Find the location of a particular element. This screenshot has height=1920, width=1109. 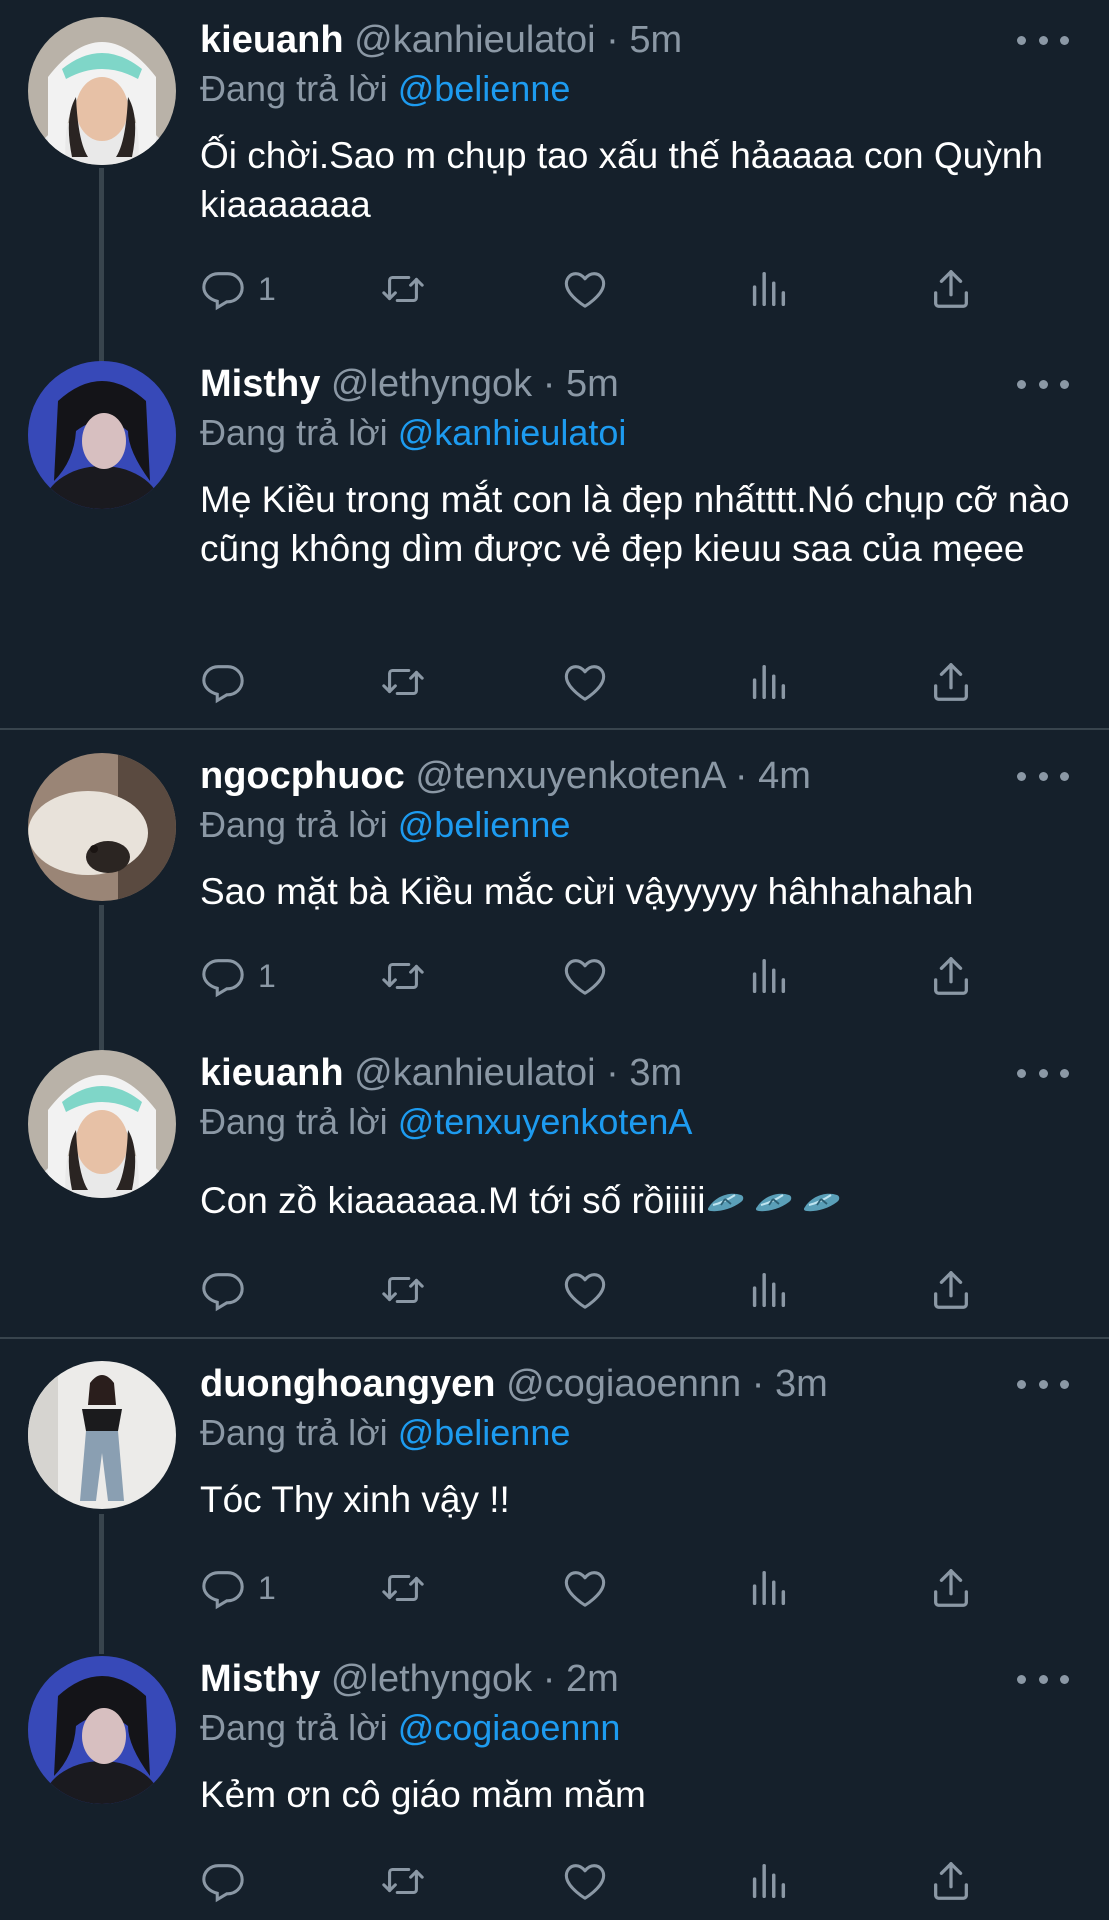

tweet-header: Misthy @lethyngok · 5m is located at coordinates (409, 384).